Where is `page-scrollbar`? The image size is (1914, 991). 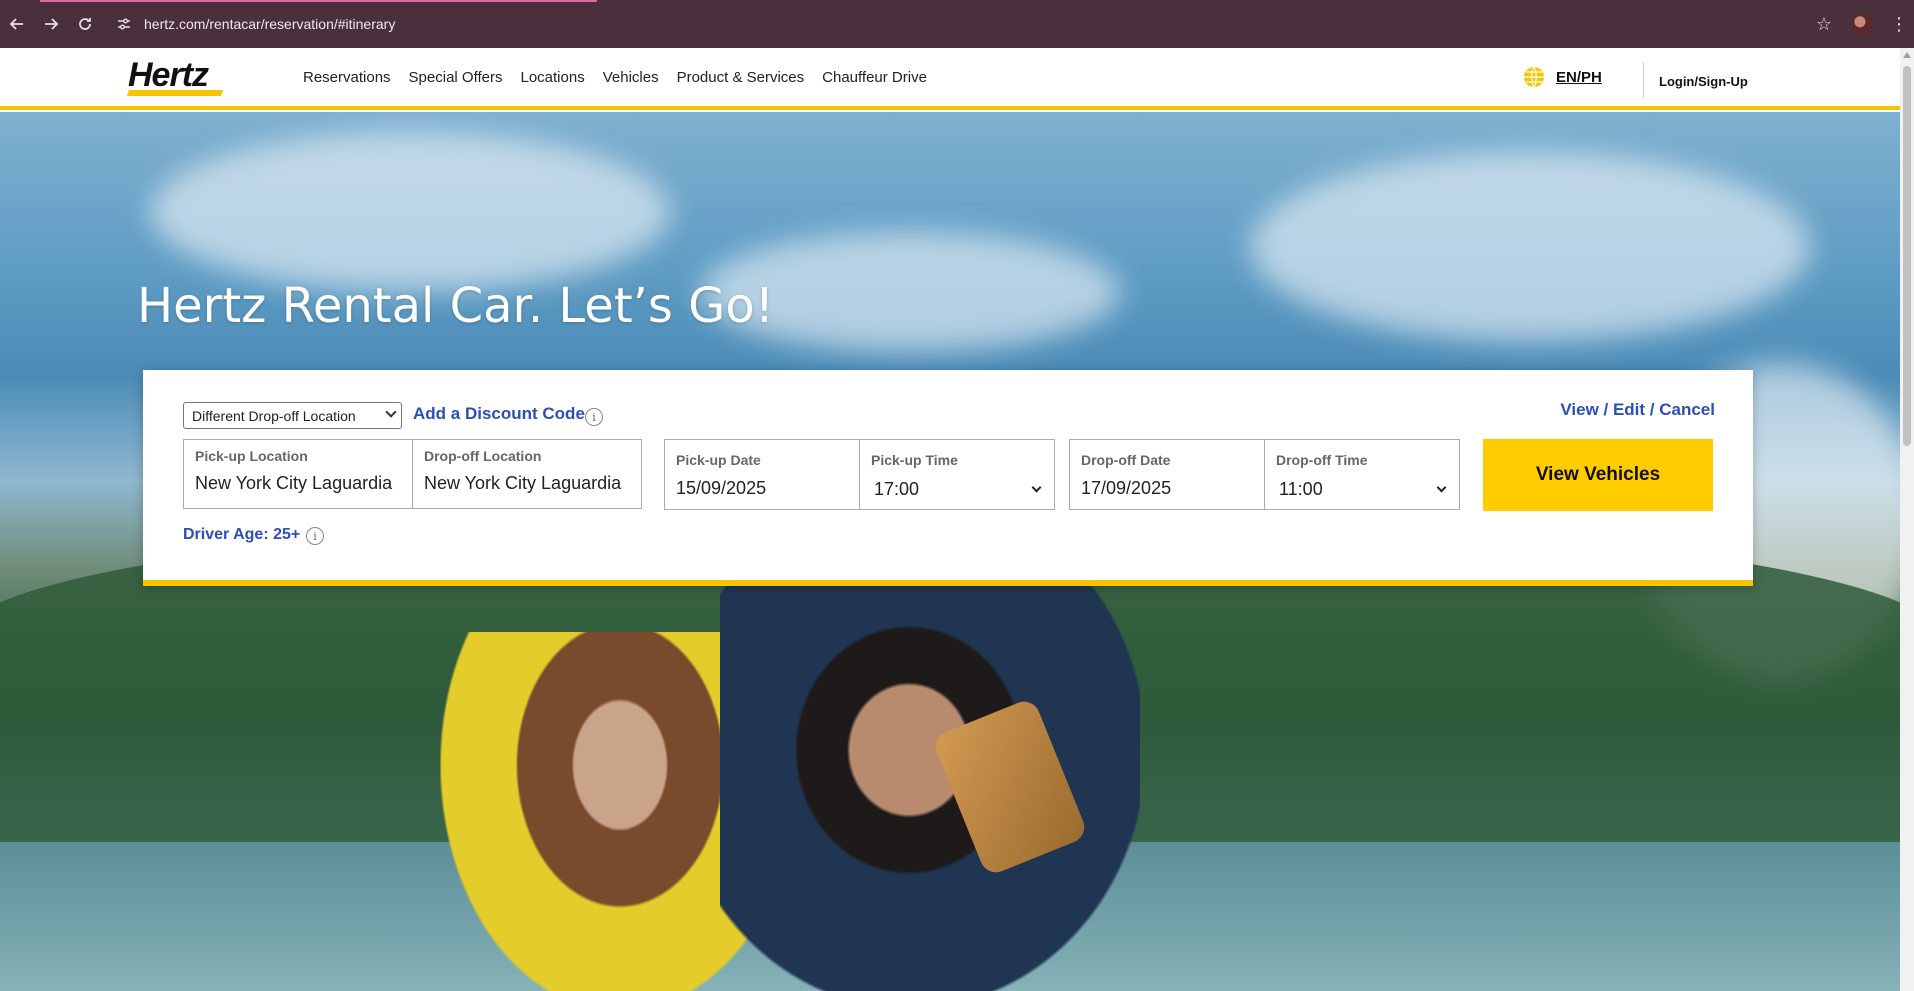 page-scrollbar is located at coordinates (1907, 519).